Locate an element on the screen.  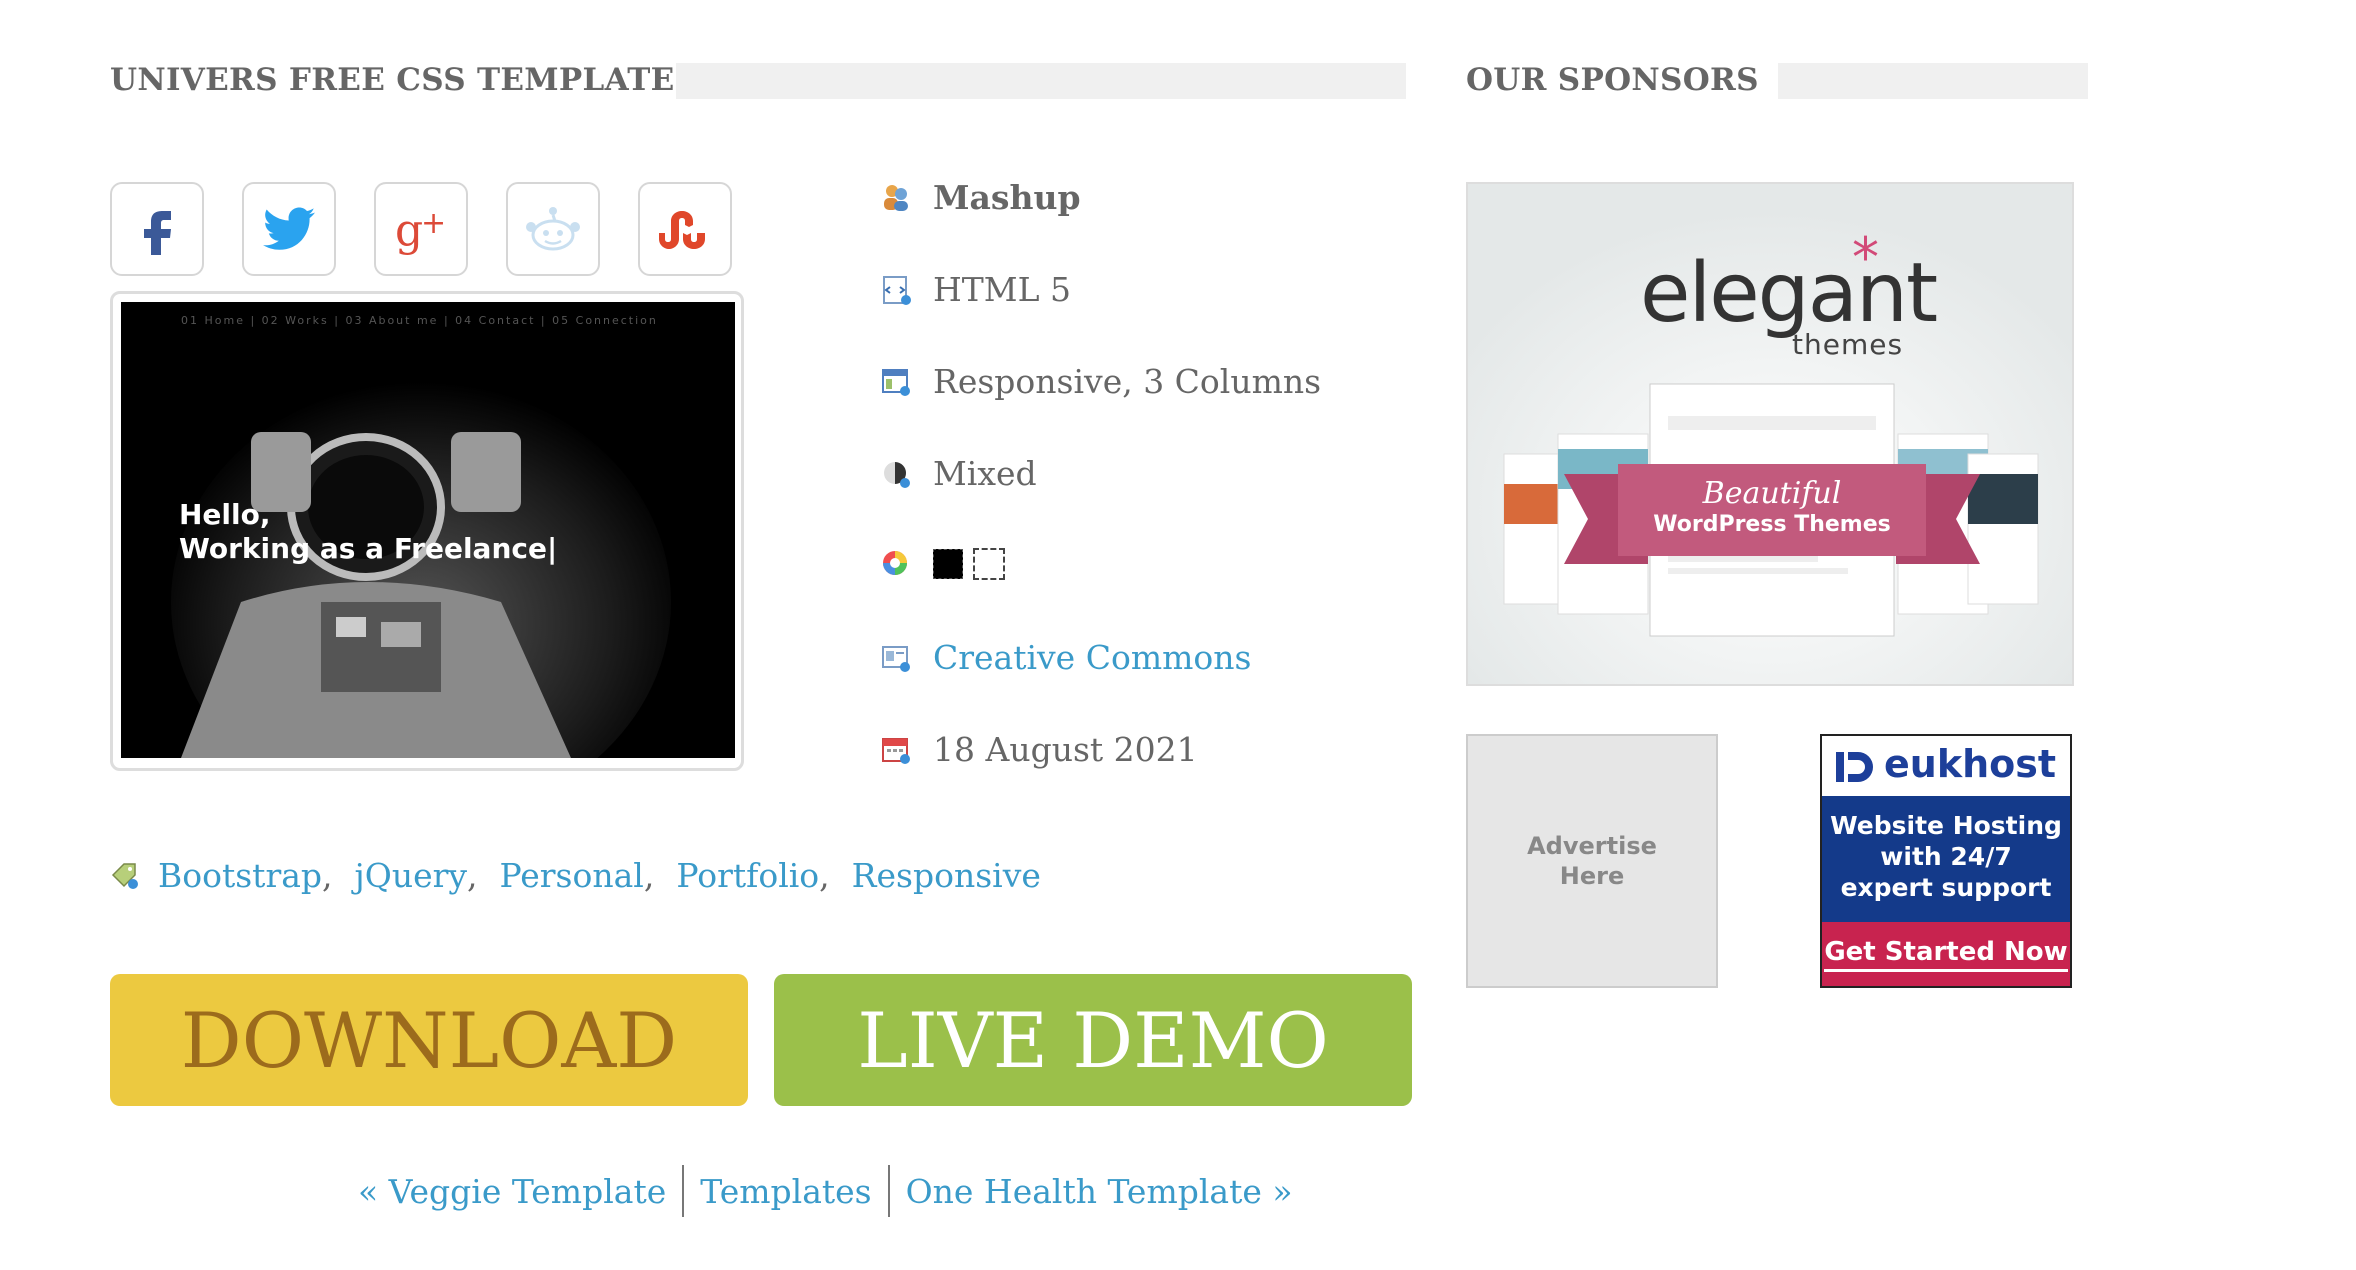
svg-text: g is located at coordinates (409, 230).